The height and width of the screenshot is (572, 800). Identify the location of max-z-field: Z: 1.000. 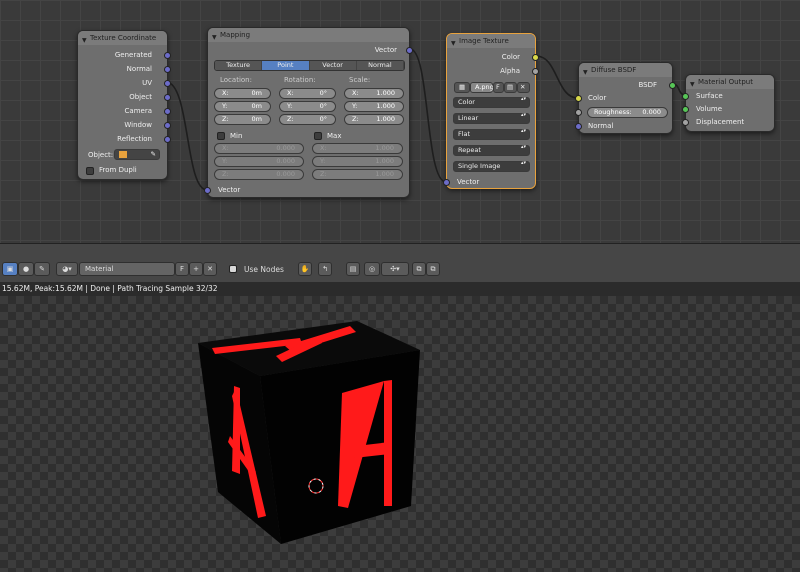
(357, 174).